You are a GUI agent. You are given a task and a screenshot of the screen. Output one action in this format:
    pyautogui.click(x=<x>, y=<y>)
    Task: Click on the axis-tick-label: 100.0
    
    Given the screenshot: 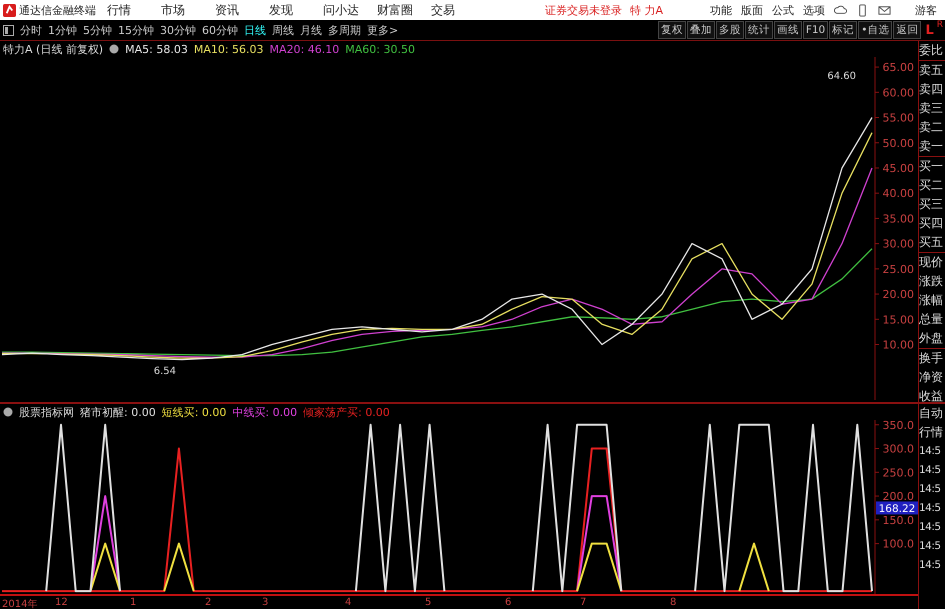 What is the action you would take?
    pyautogui.click(x=898, y=544)
    